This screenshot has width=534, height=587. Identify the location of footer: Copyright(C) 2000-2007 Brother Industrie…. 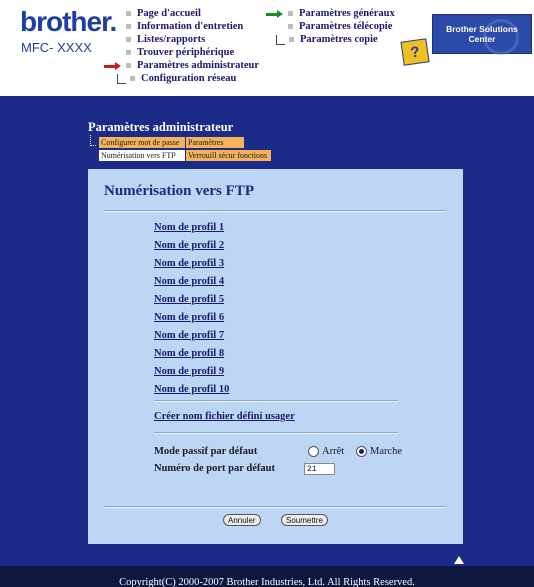
(267, 576).